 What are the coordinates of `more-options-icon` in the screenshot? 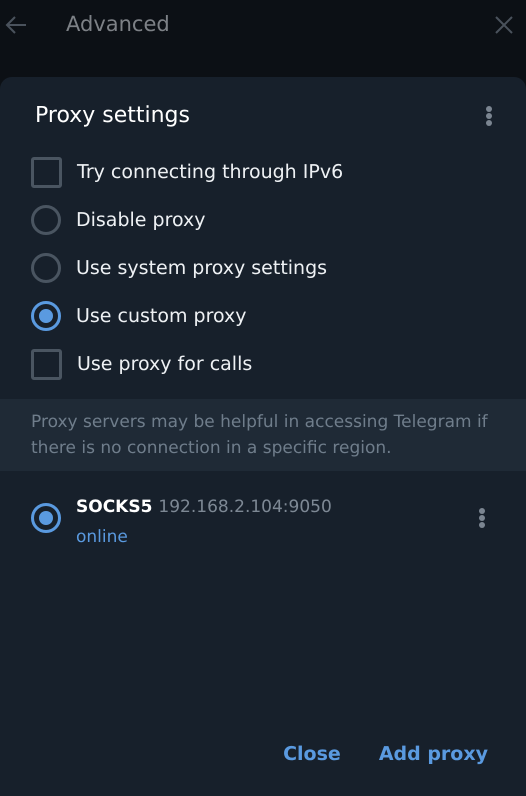 It's located at (489, 115).